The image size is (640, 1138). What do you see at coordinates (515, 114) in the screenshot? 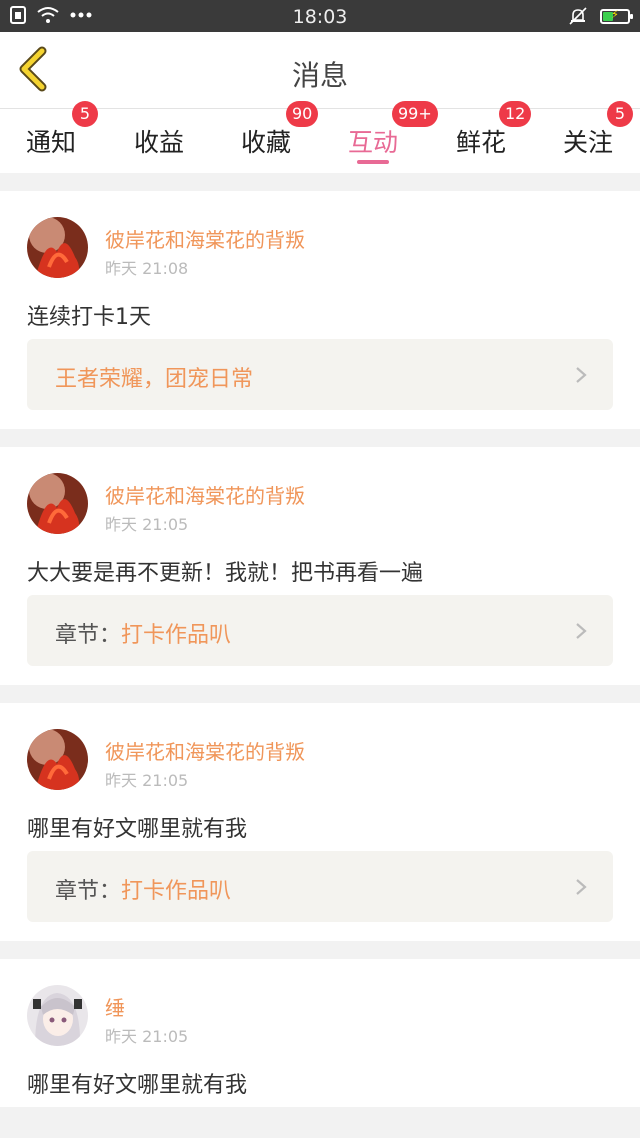
I see `tab-badge: 12` at bounding box center [515, 114].